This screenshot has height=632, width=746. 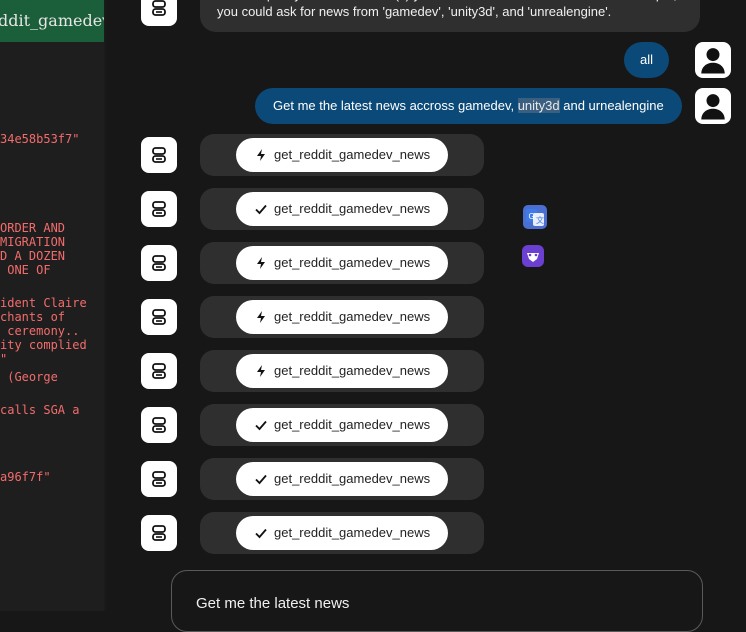 I want to click on terminal-line: ity complied, so click(x=43, y=345).